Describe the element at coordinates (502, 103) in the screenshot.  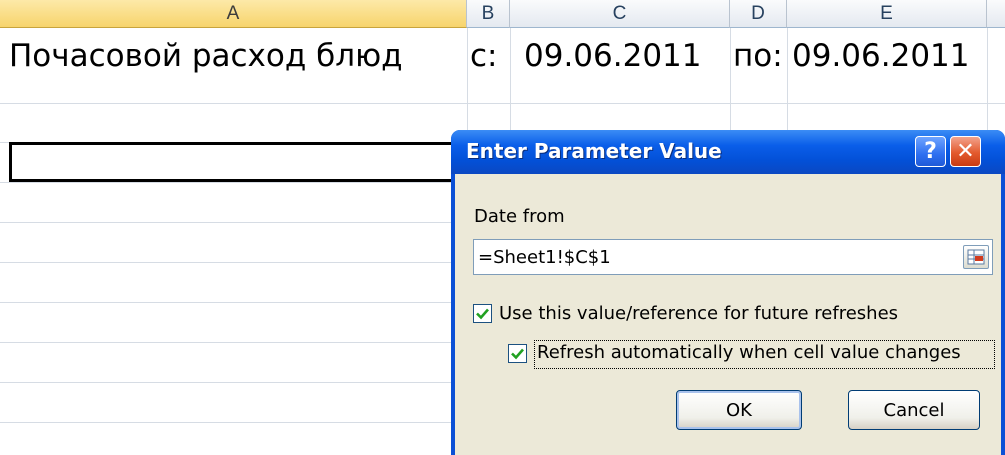
I see `gridline` at that location.